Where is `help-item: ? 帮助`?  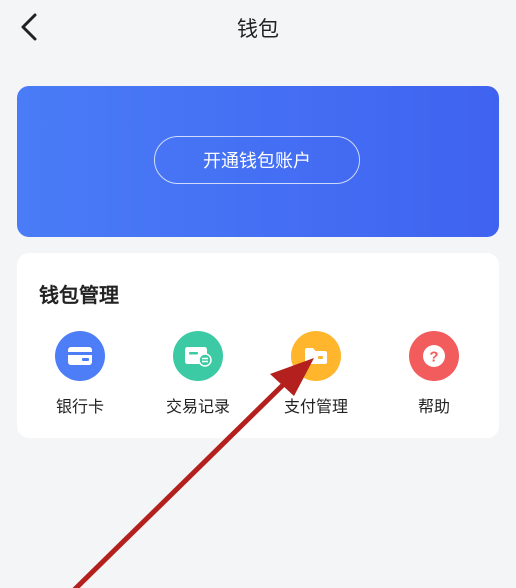
help-item: ? 帮助 is located at coordinates (434, 376).